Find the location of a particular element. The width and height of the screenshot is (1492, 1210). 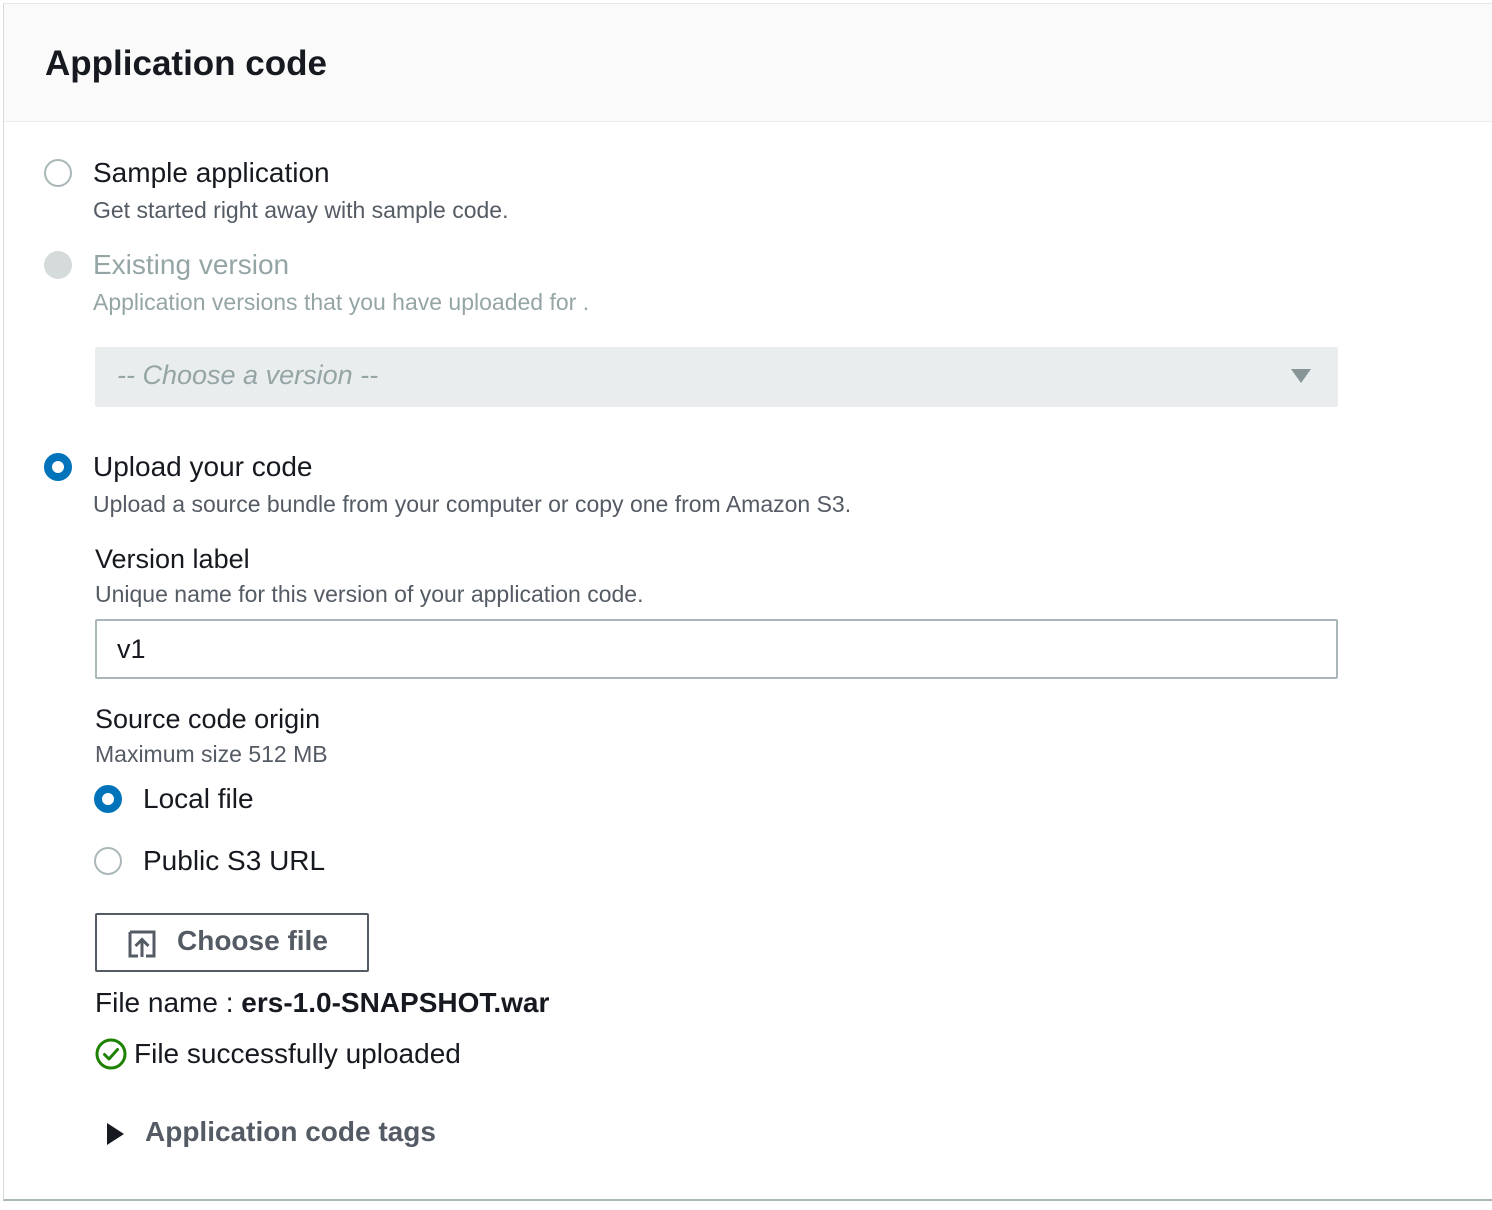

panel-title: Application code is located at coordinates (186, 63).